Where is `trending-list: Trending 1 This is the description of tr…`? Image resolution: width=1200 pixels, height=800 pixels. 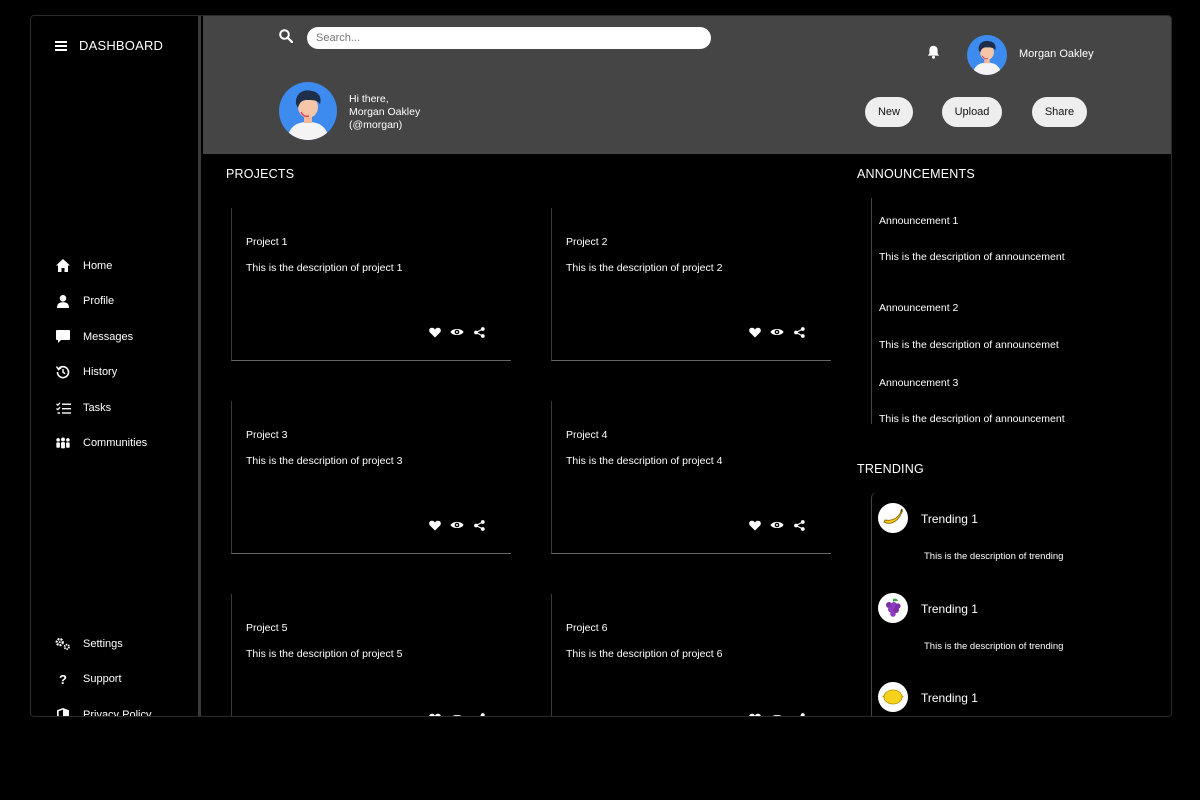 trending-list: Trending 1 This is the description of tr… is located at coordinates (996, 604).